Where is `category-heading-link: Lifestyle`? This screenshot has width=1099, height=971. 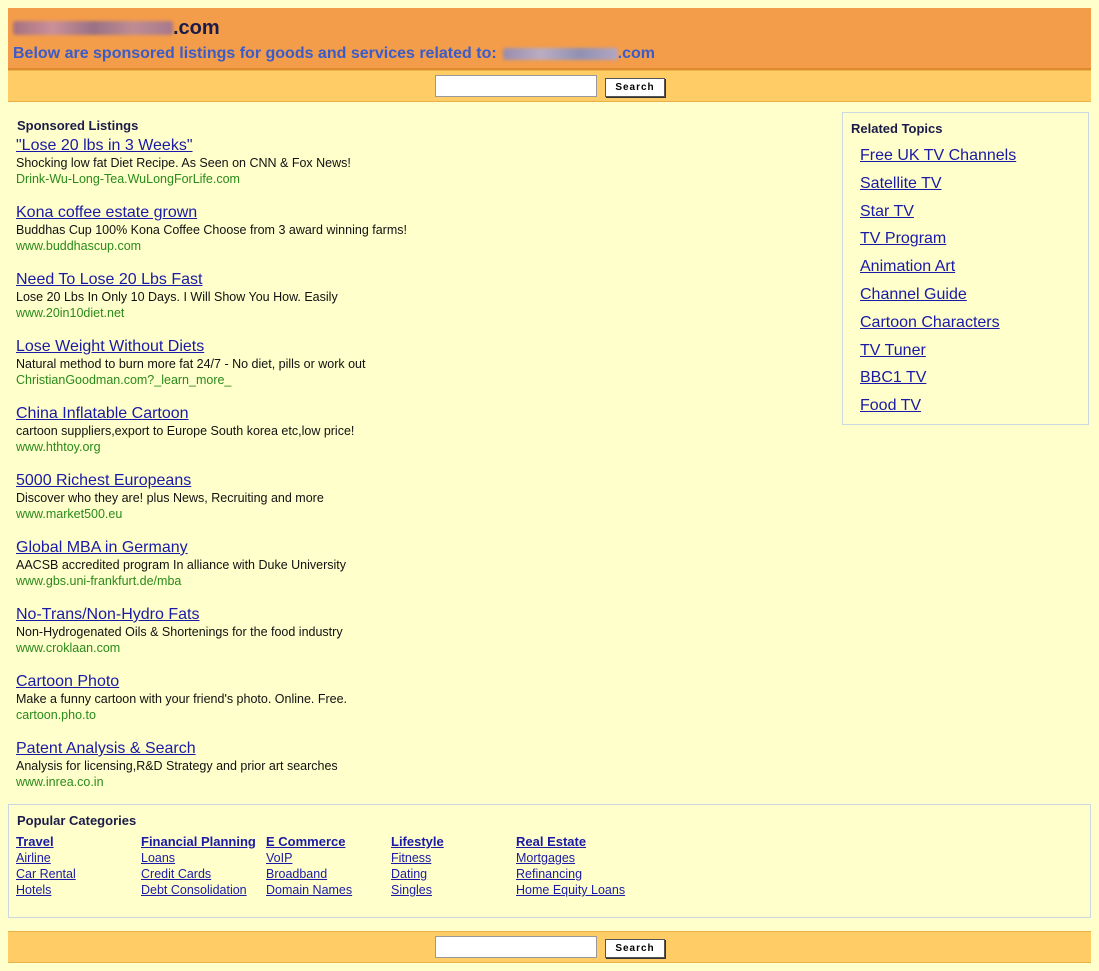
category-heading-link: Lifestyle is located at coordinates (453, 842).